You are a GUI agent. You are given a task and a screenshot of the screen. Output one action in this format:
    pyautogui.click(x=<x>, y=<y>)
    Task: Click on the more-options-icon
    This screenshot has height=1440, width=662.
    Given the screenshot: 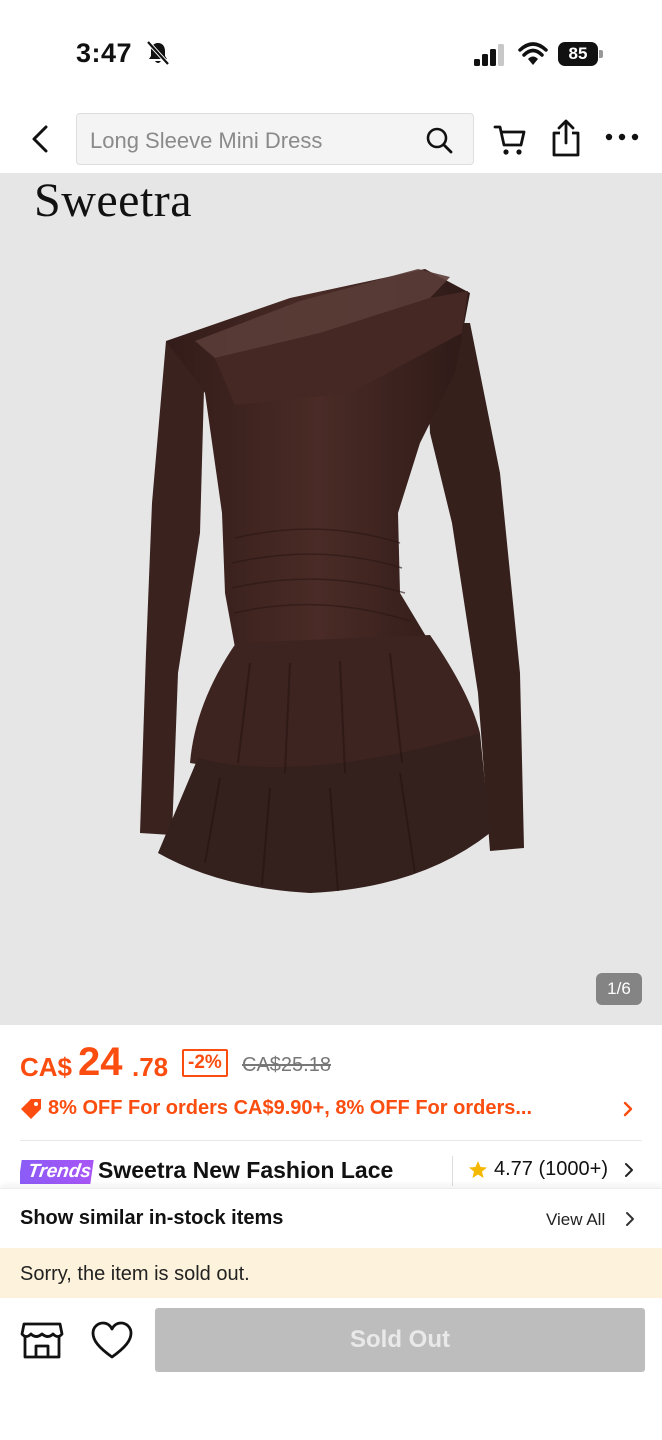 What is the action you would take?
    pyautogui.click(x=622, y=137)
    